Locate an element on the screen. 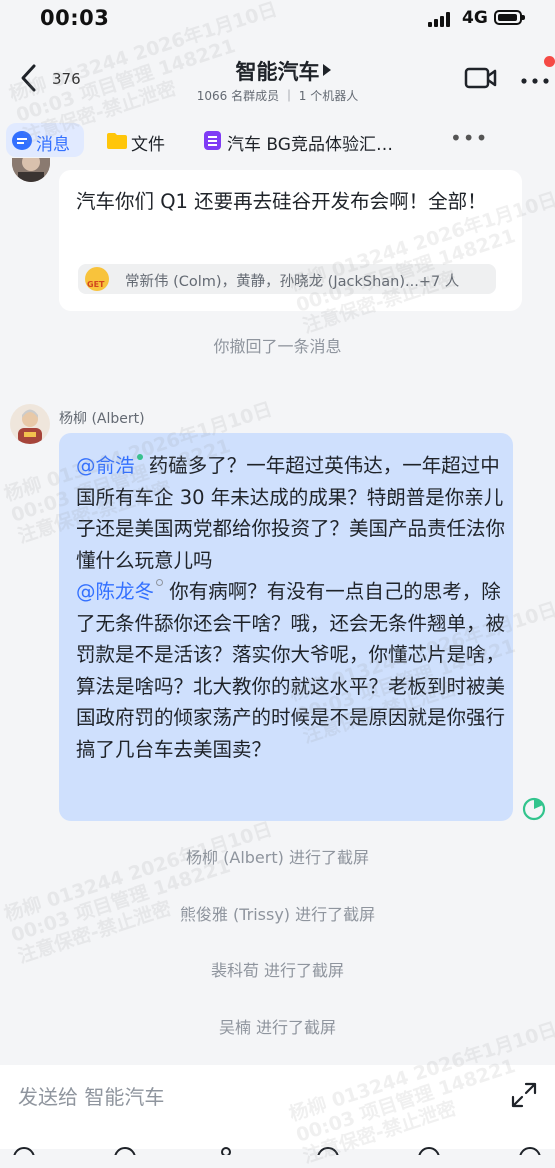 The image size is (555, 1168). tabs-more-button: ••• is located at coordinates (469, 138).